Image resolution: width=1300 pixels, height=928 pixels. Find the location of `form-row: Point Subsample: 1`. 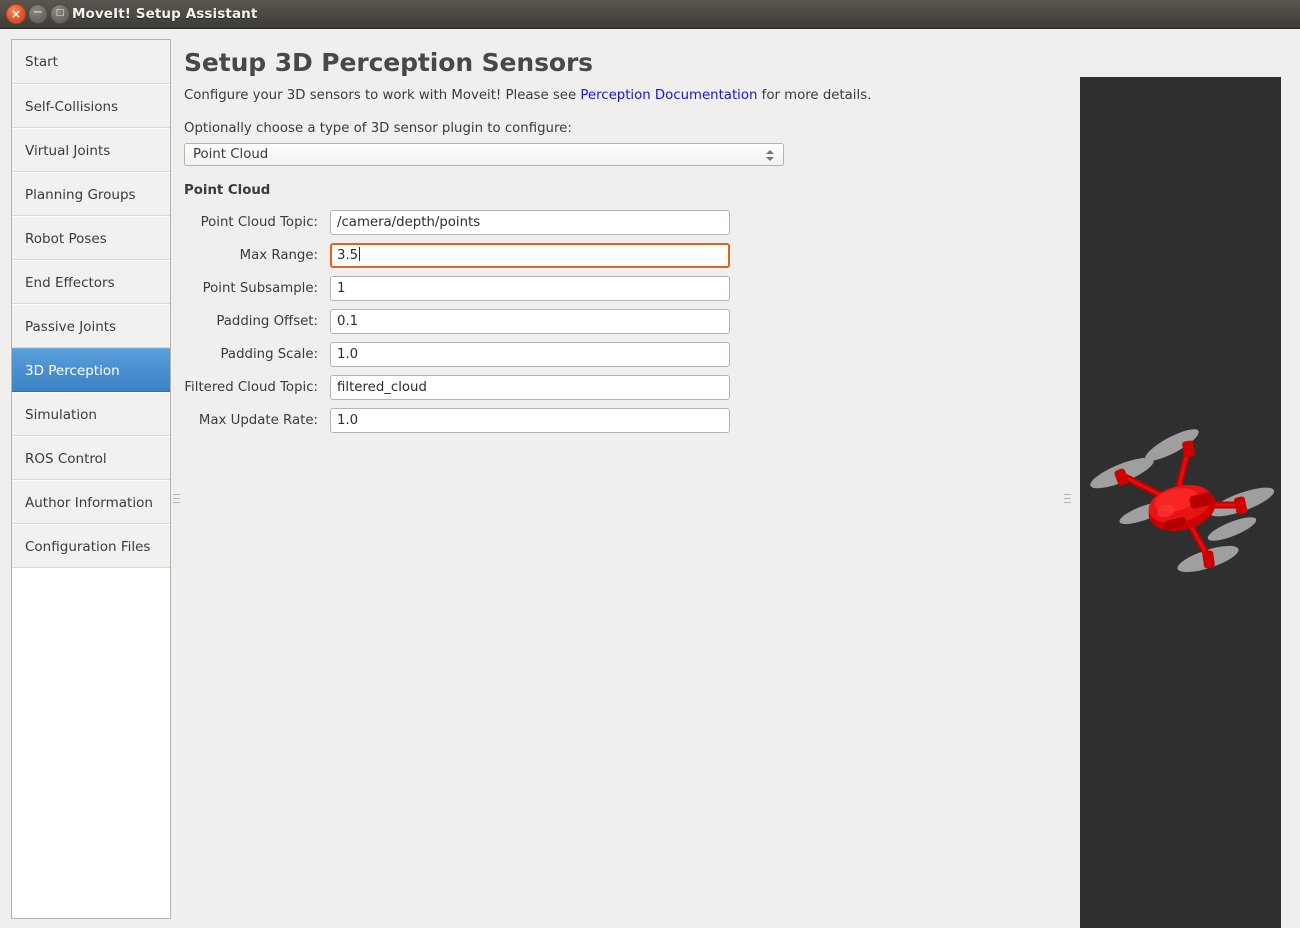

form-row: Point Subsample: 1 is located at coordinates (620, 288).